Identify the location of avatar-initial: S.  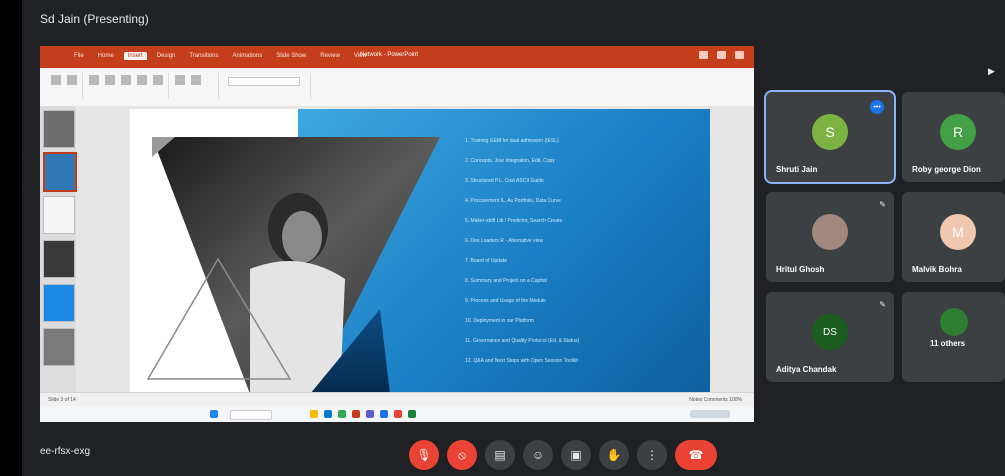
(830, 132).